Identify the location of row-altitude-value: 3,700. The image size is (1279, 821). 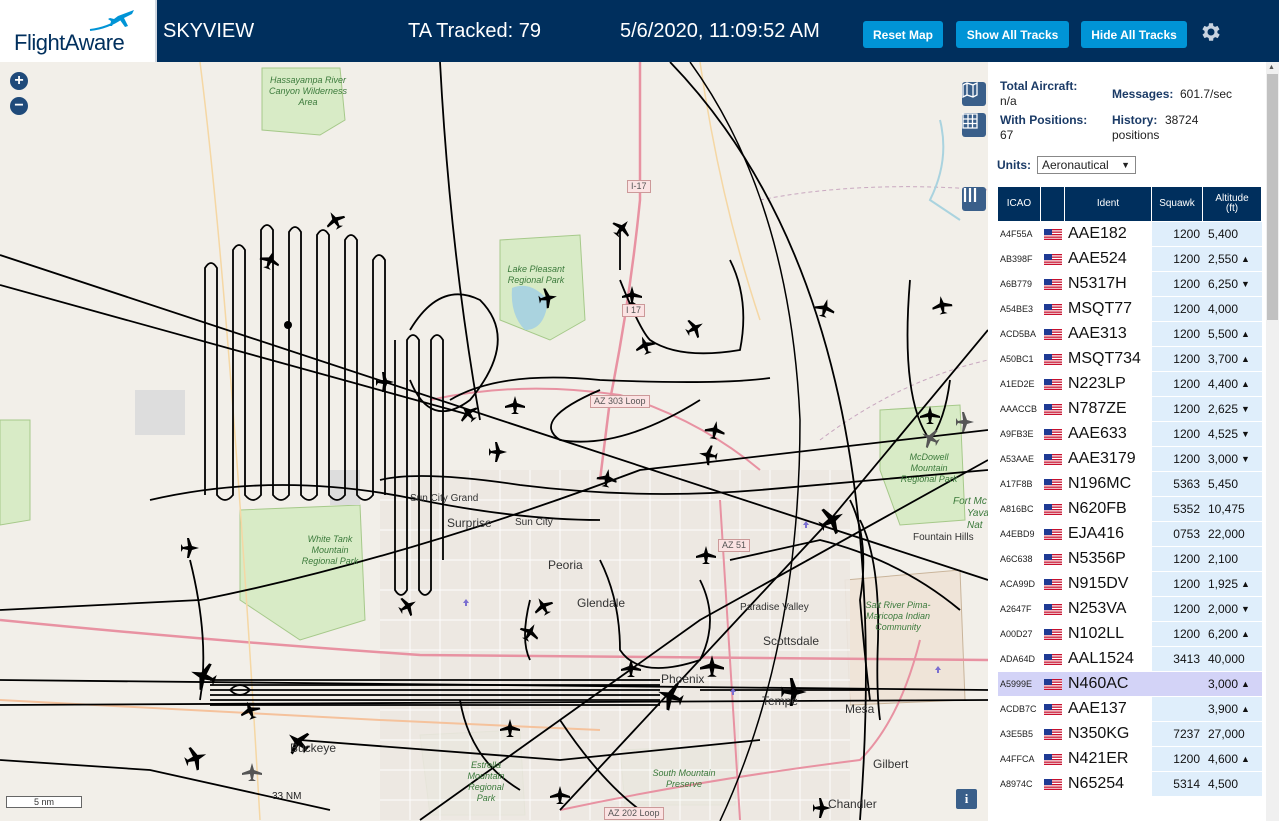
(1223, 359).